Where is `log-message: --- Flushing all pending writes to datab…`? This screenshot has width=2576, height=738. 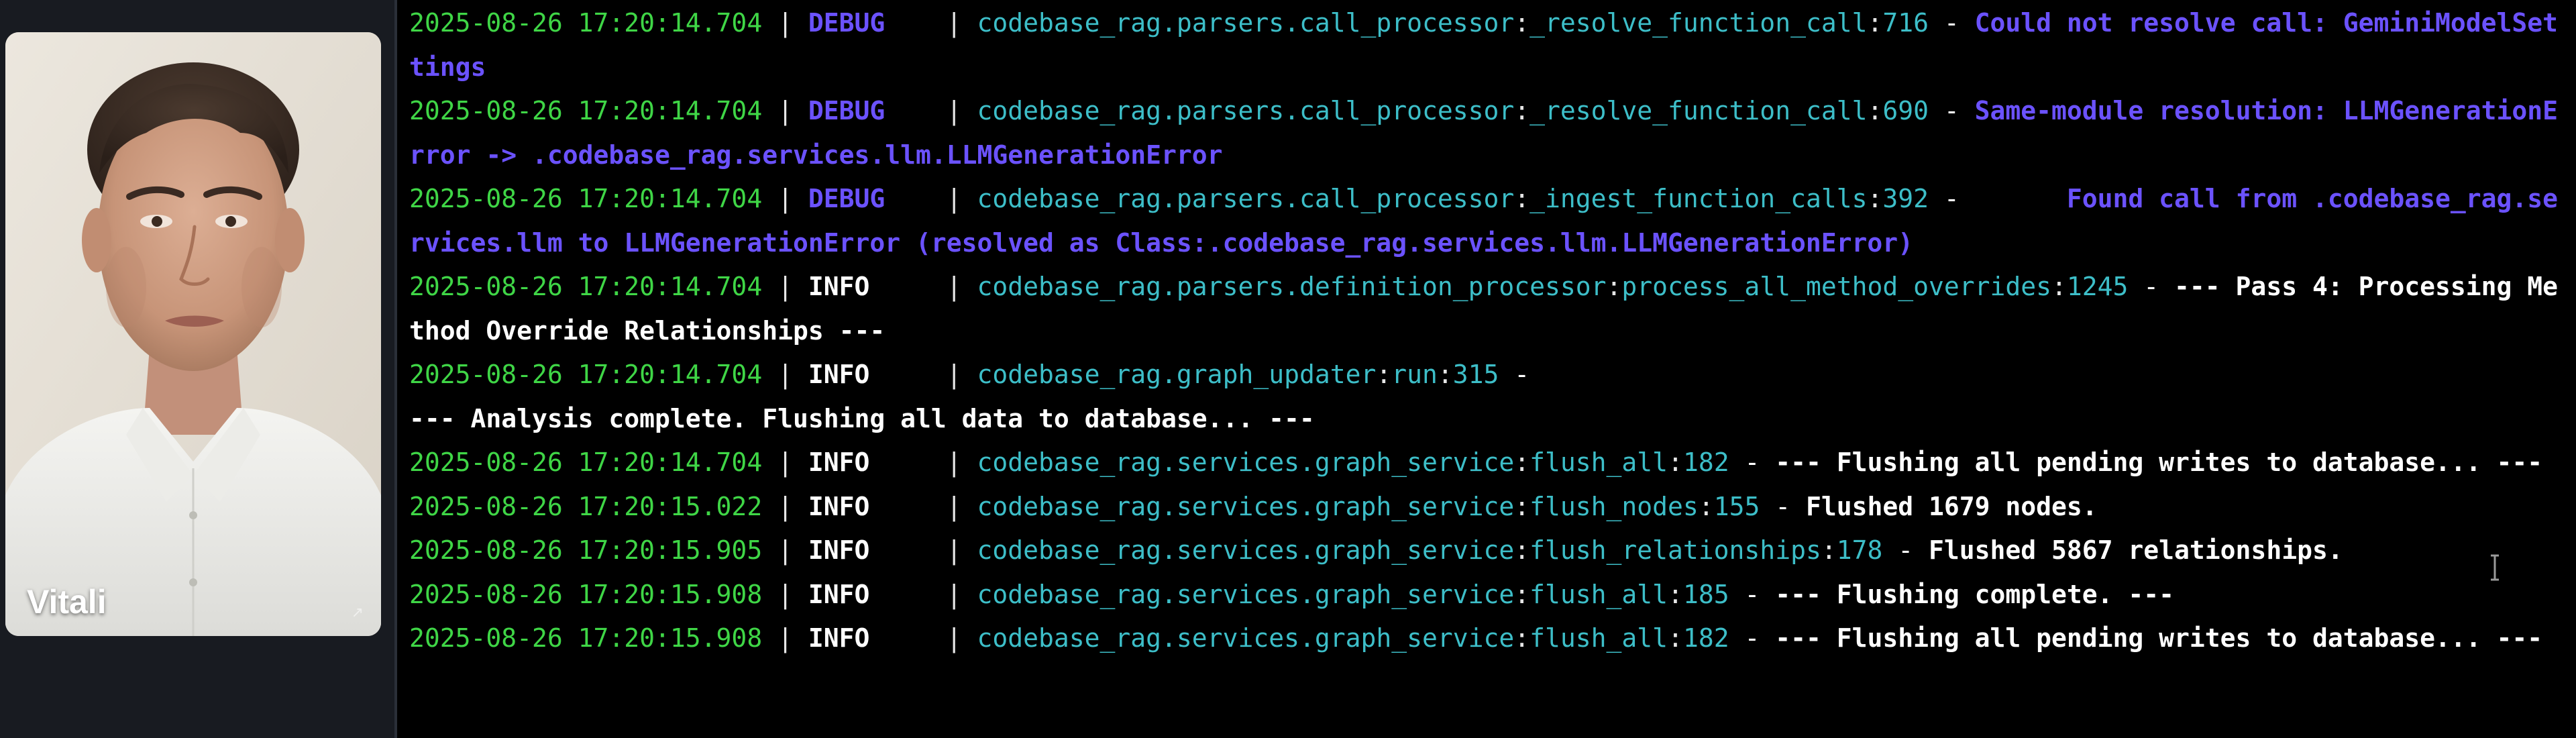
log-message: --- Flushing all pending writes to datab… is located at coordinates (2159, 462).